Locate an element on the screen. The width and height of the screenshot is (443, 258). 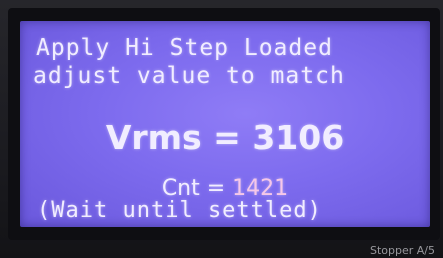
vrms-readout: Vrms = 3106 is located at coordinates (225, 138).